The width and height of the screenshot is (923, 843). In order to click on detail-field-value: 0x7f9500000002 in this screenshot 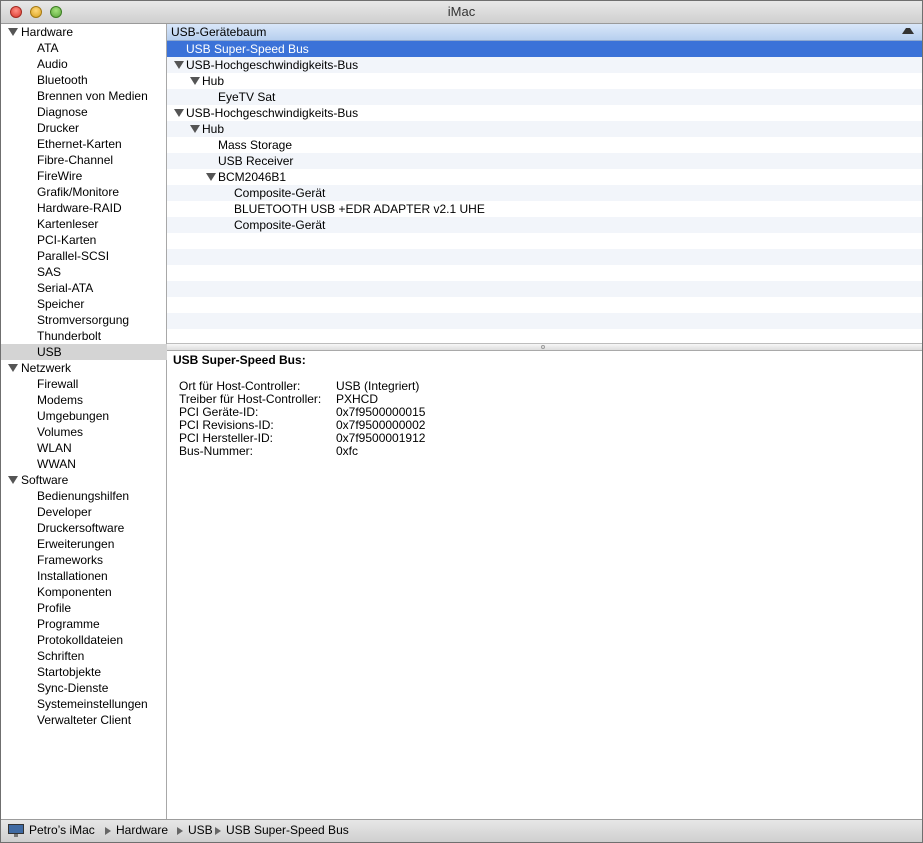, I will do `click(381, 425)`.